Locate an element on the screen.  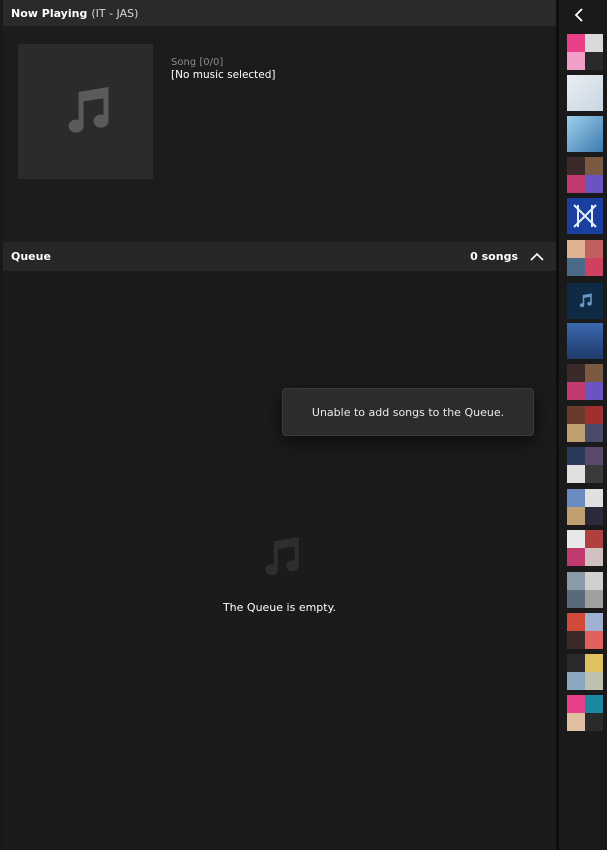
error-toast: Unable to add songs to the Queue. is located at coordinates (408, 412).